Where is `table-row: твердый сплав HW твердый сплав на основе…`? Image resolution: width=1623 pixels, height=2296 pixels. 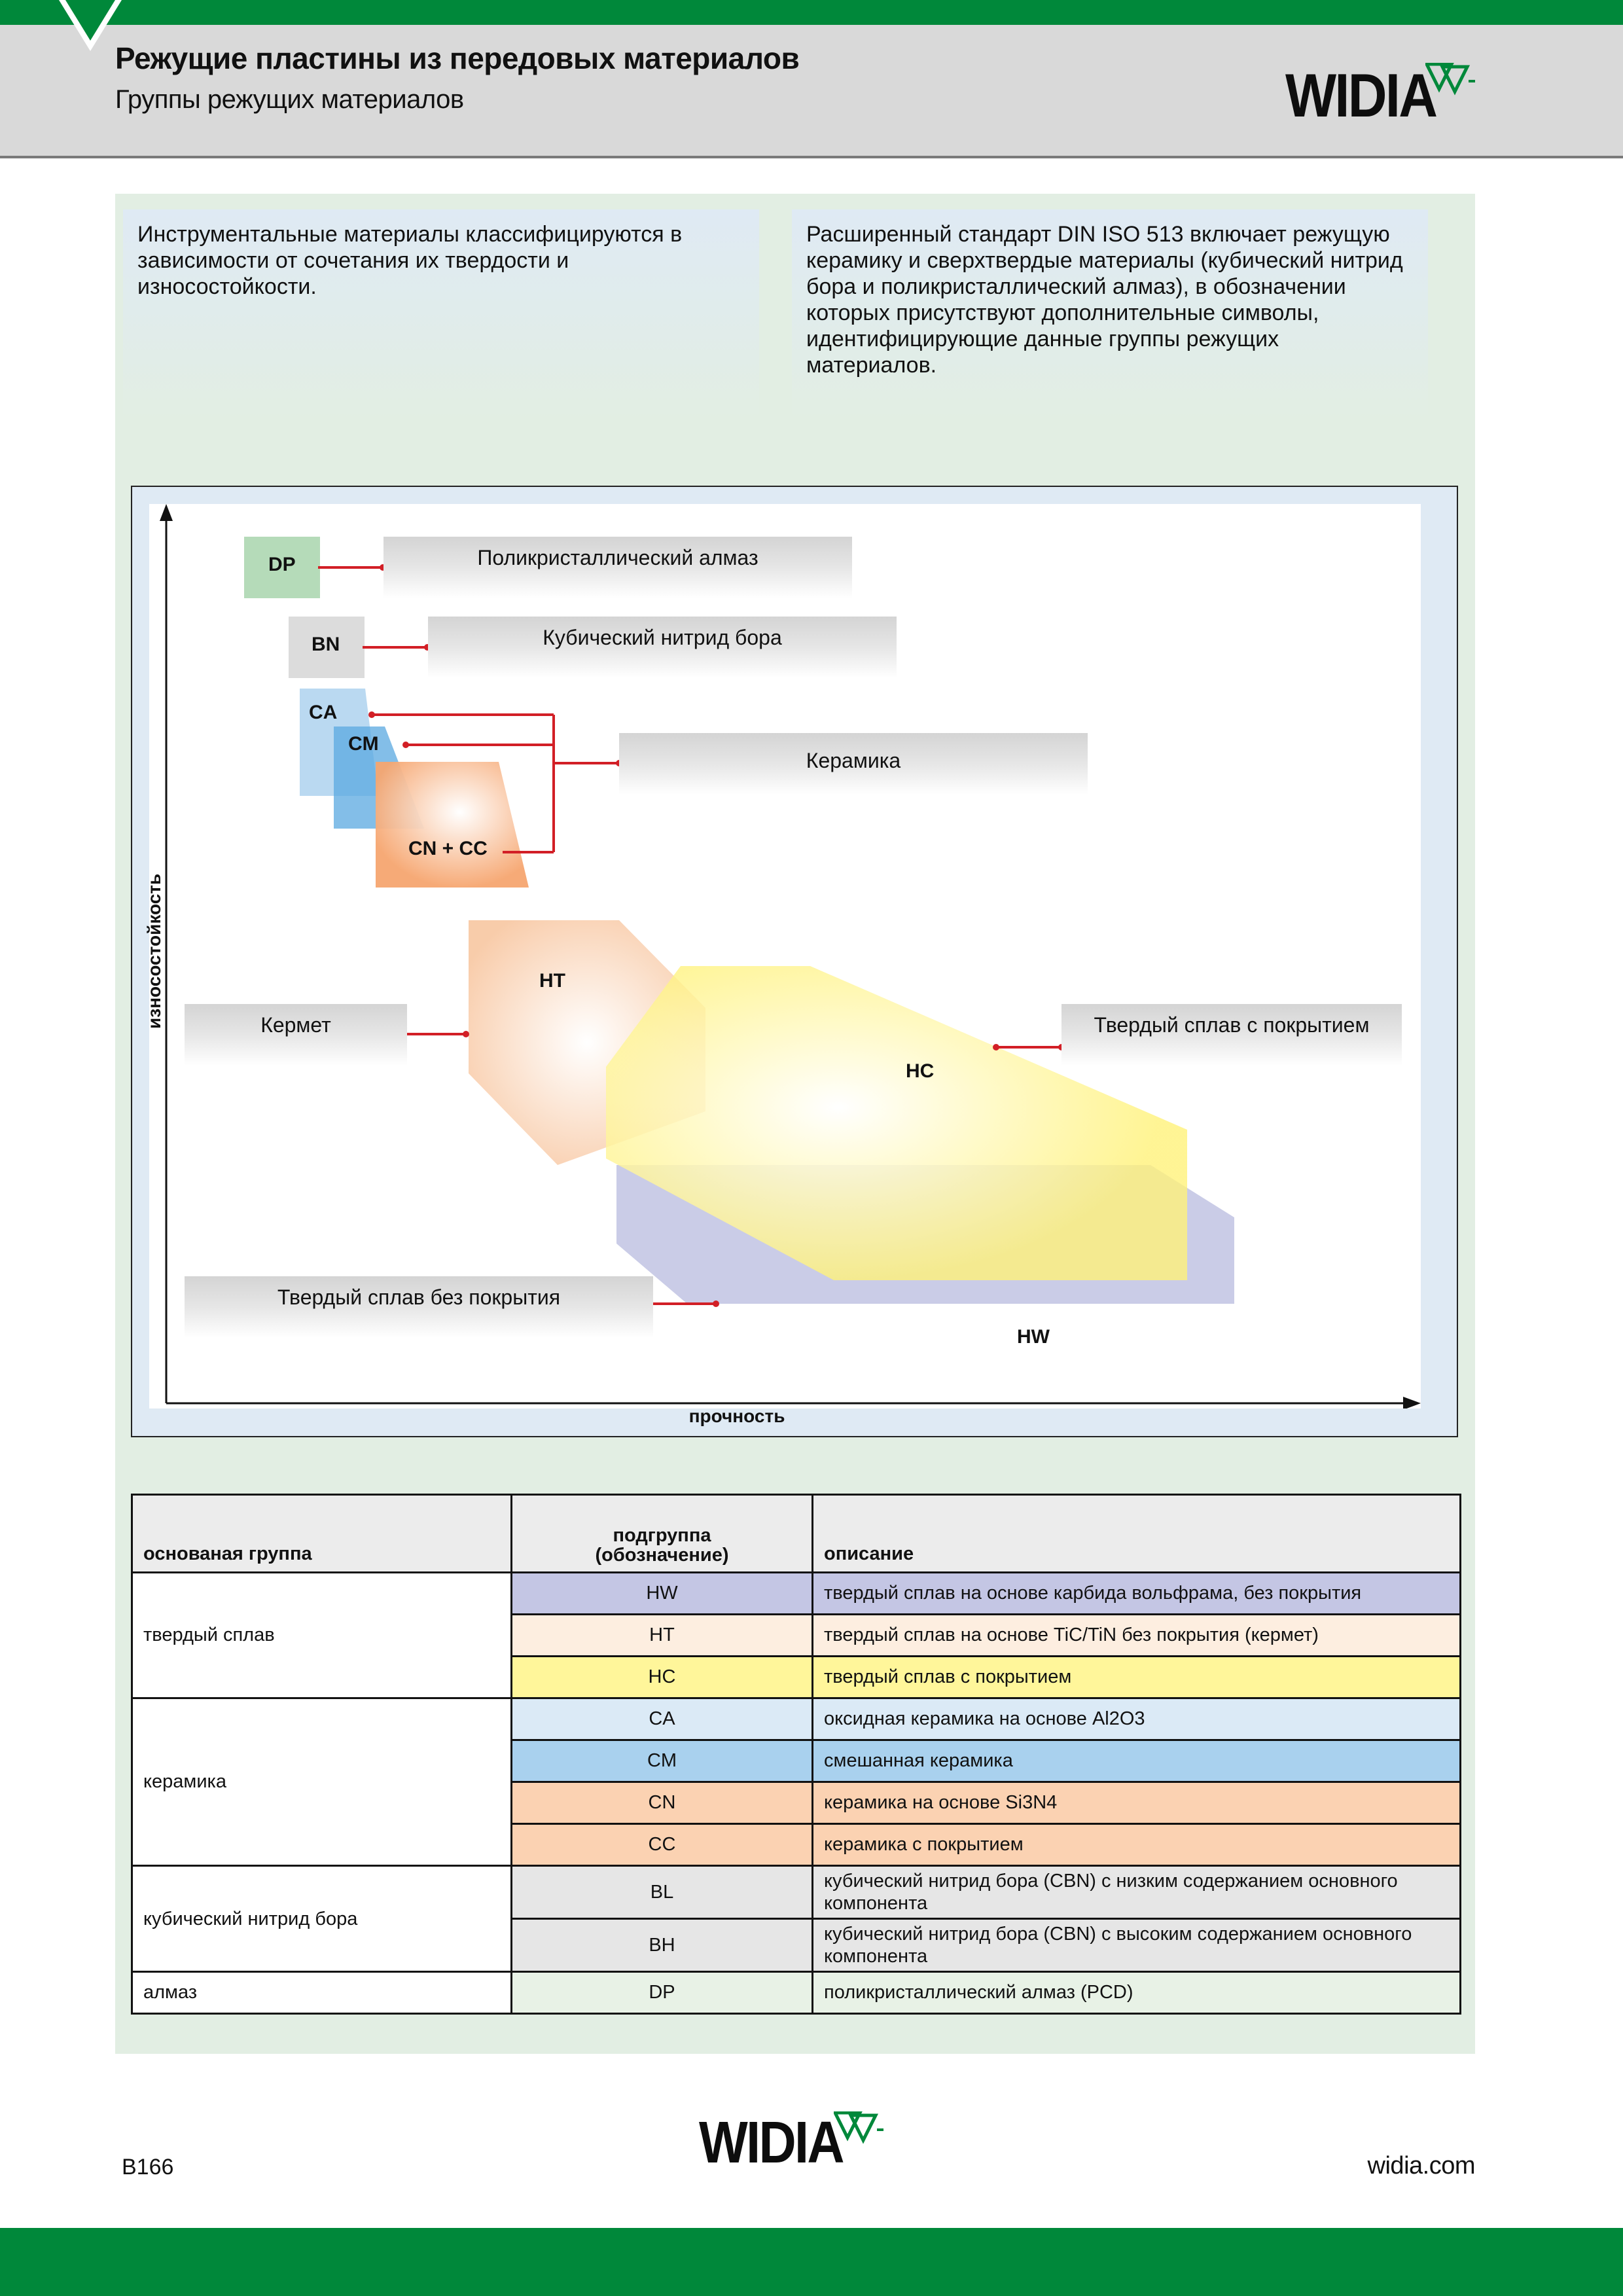
table-row: твердый сплав HW твердый сплав на основе… is located at coordinates (796, 1635).